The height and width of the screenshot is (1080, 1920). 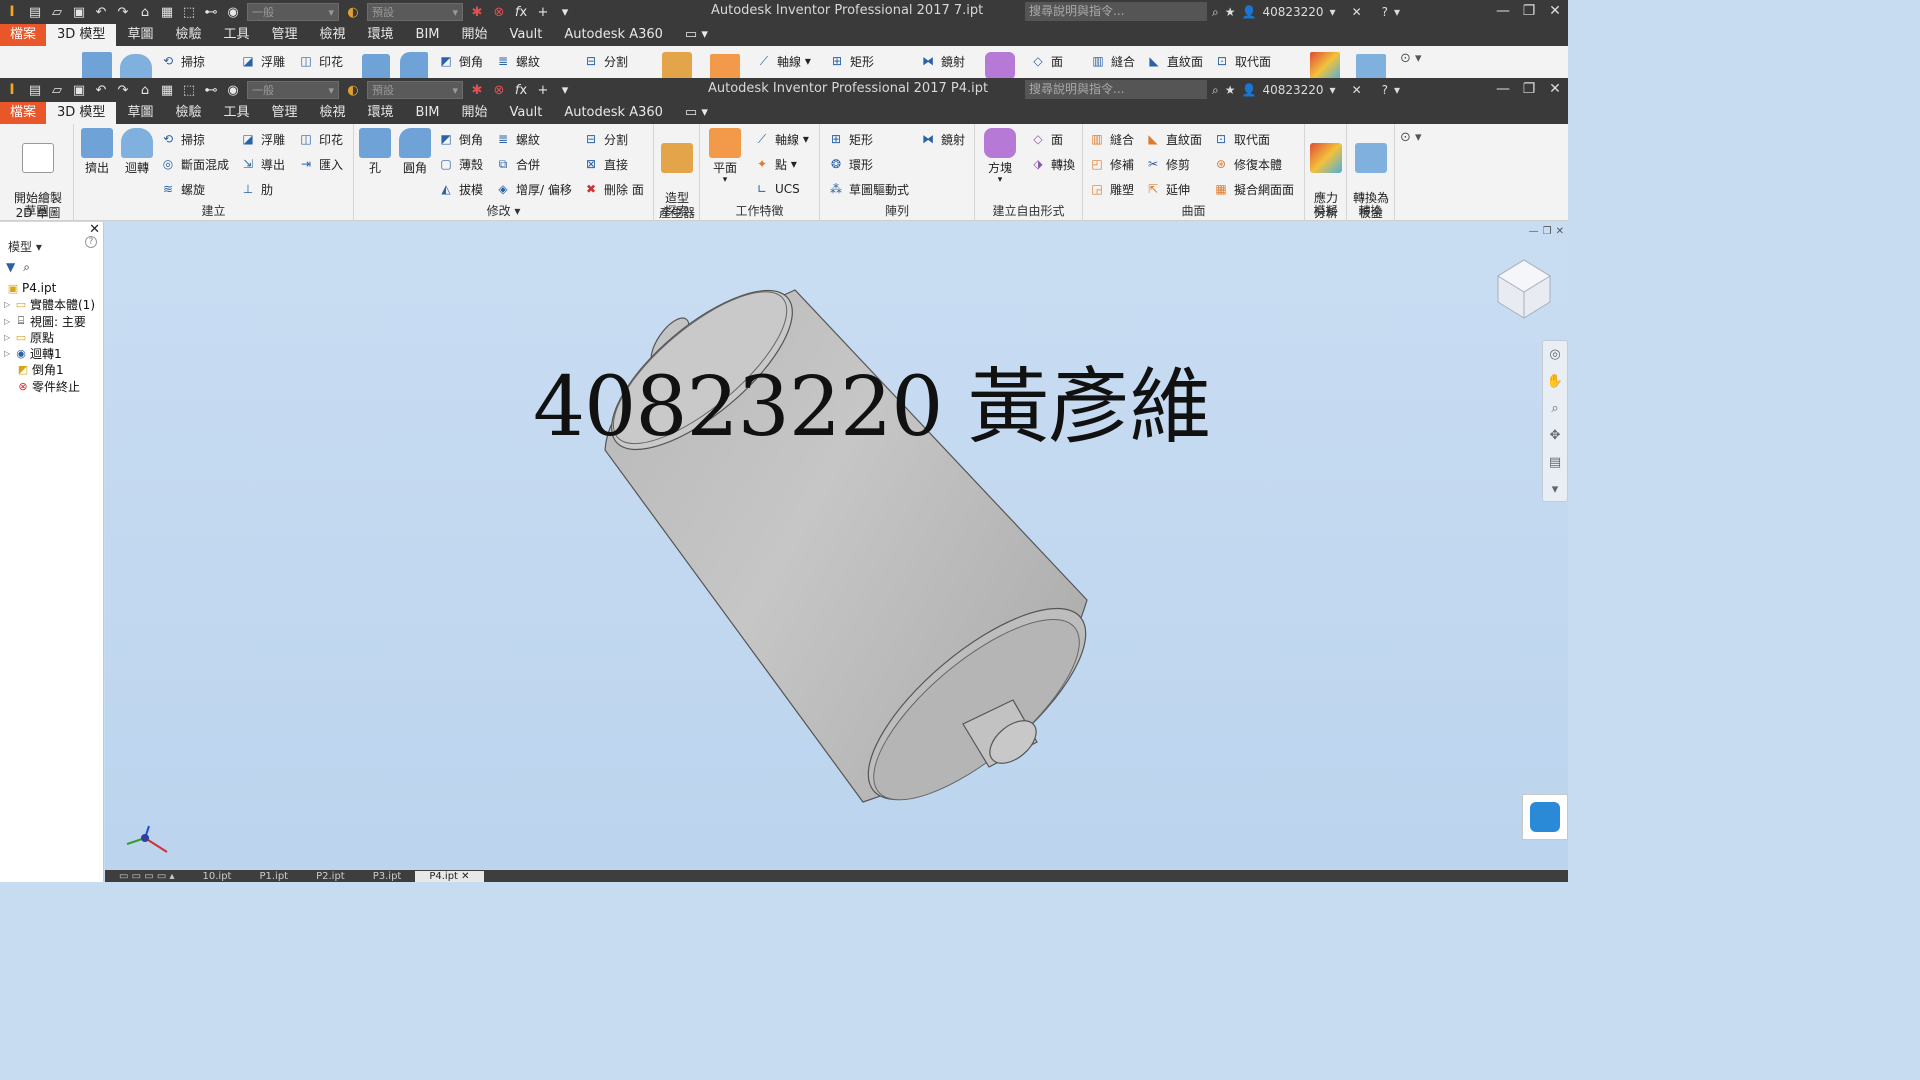 I want to click on tree-item-view-main: ▷ ⌸ 視圖: 主要, so click(x=45, y=321).